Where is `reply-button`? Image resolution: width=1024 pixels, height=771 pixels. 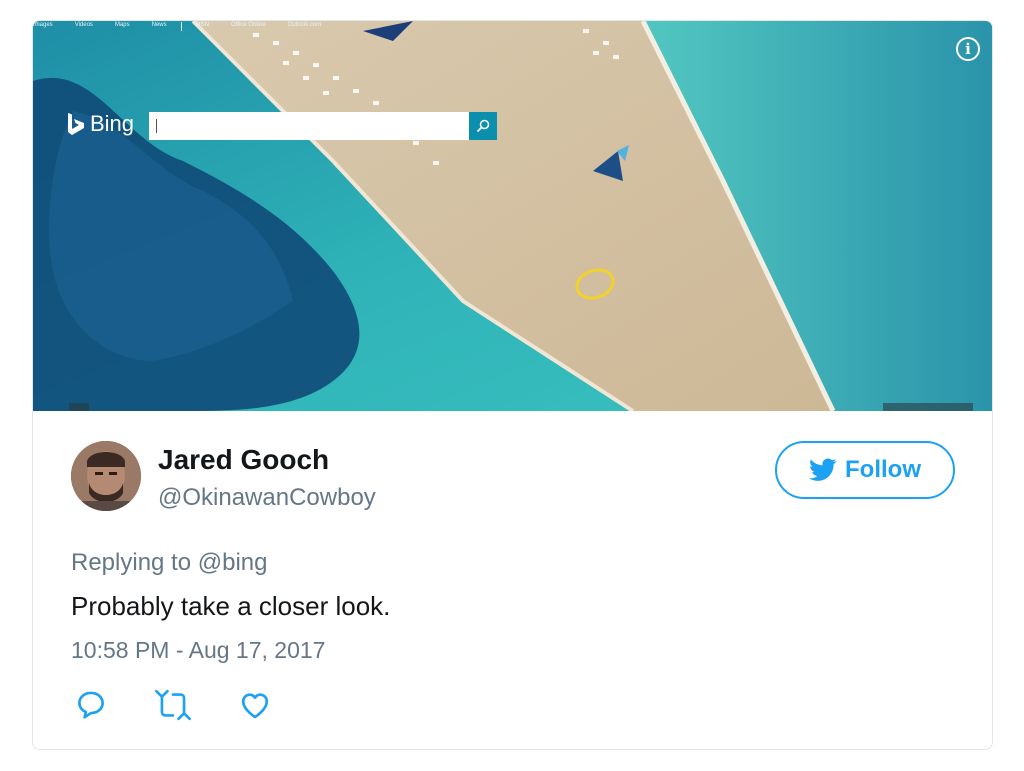
reply-button is located at coordinates (91, 705).